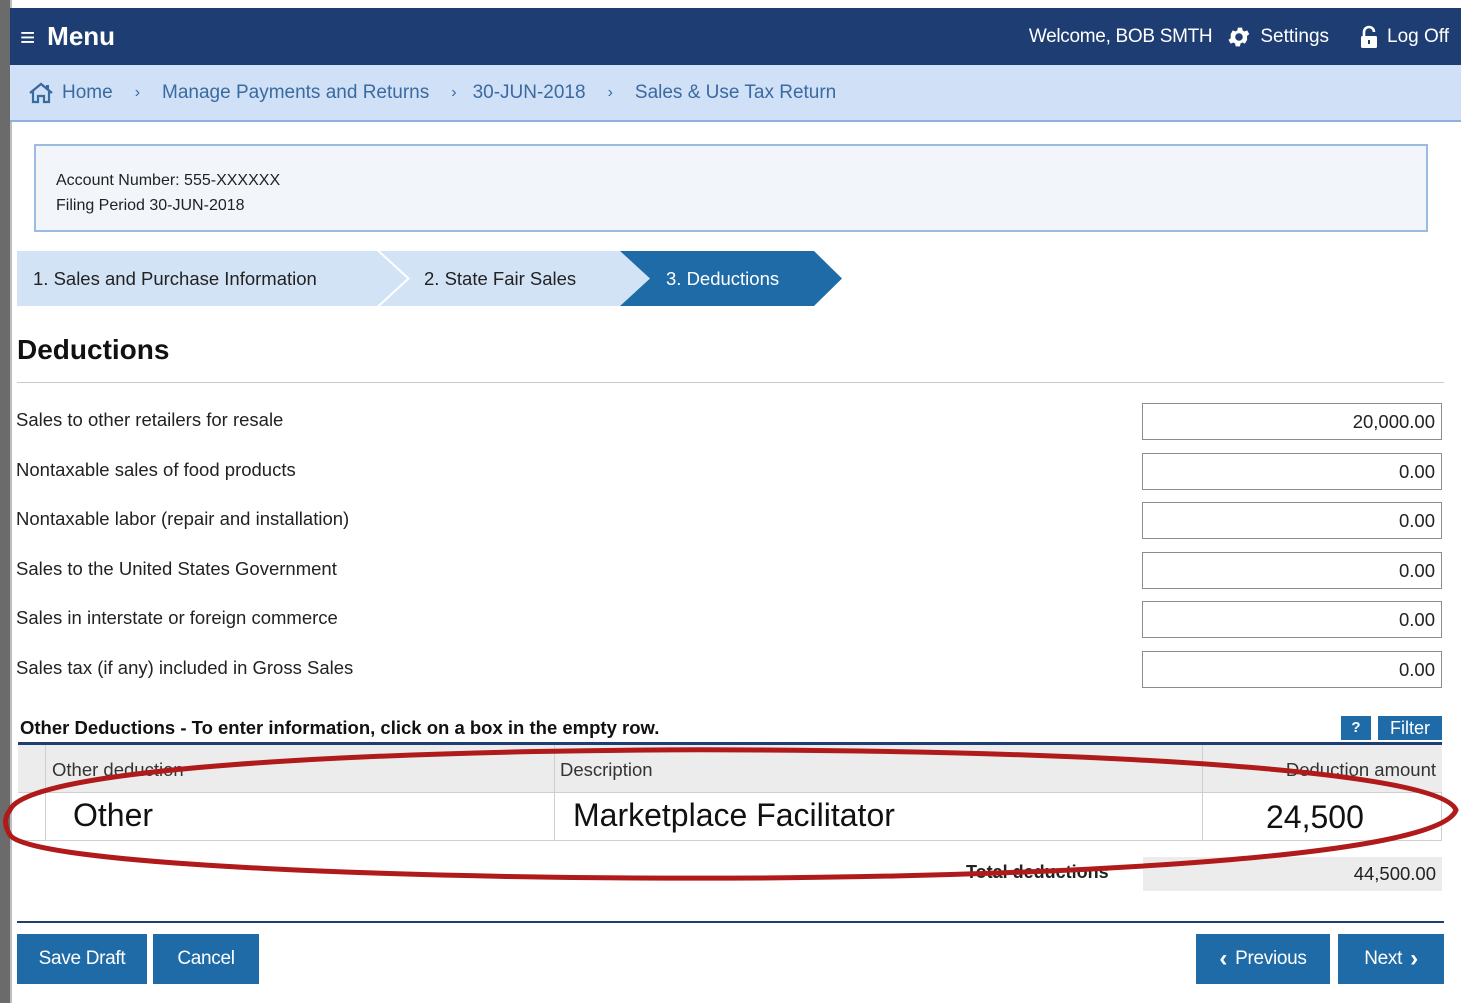 Image resolution: width=1461 pixels, height=1003 pixels. I want to click on previous-button: ‹ Previous, so click(1263, 959).